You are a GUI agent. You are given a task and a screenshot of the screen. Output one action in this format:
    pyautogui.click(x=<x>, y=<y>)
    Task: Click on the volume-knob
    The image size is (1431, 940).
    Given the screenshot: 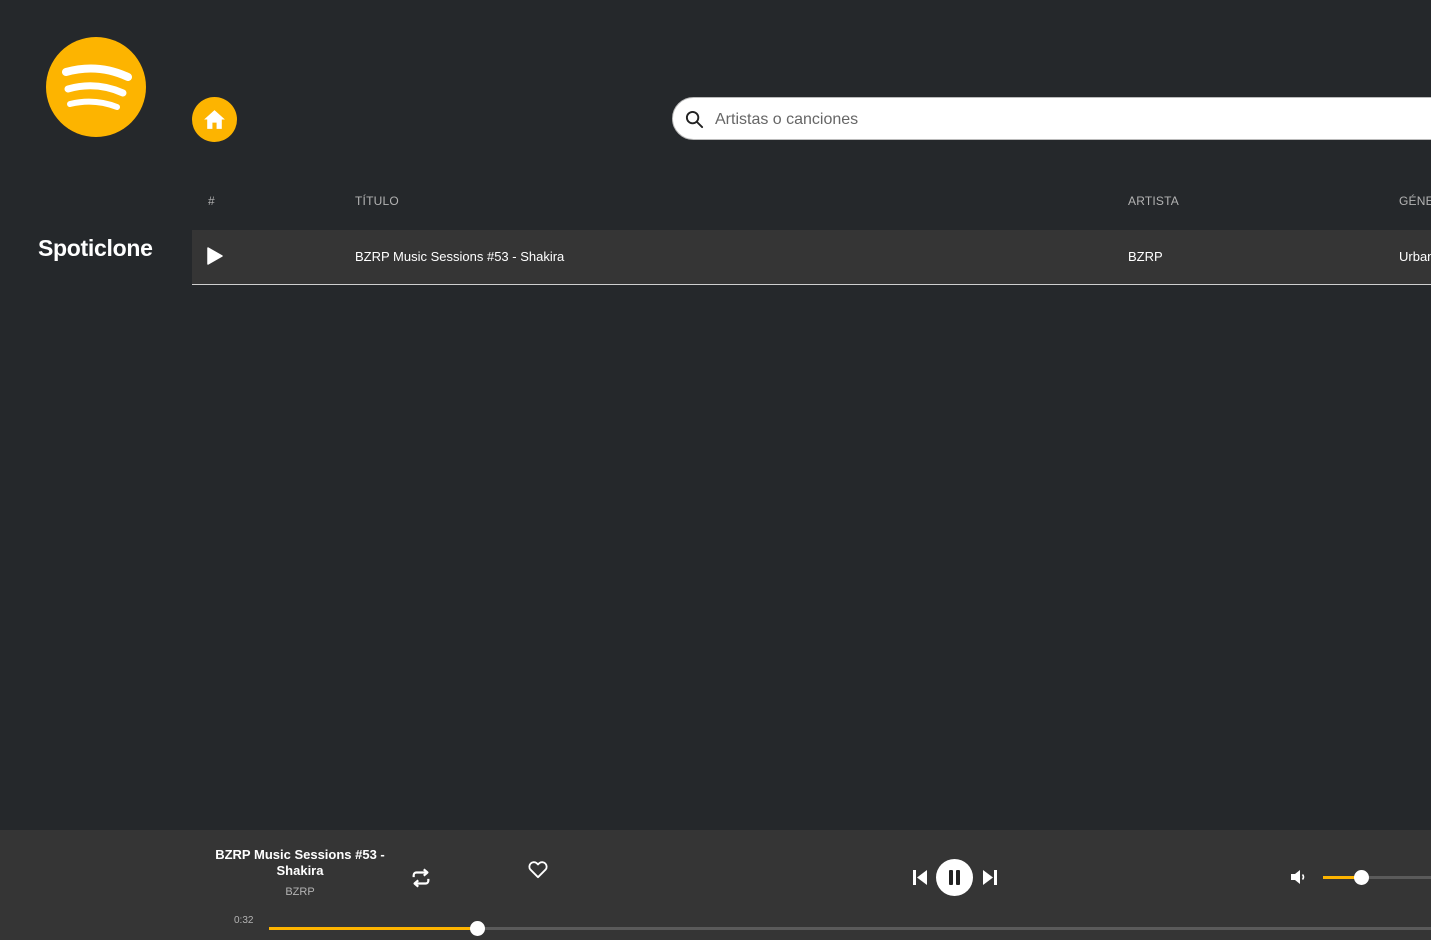 What is the action you would take?
    pyautogui.click(x=1362, y=877)
    